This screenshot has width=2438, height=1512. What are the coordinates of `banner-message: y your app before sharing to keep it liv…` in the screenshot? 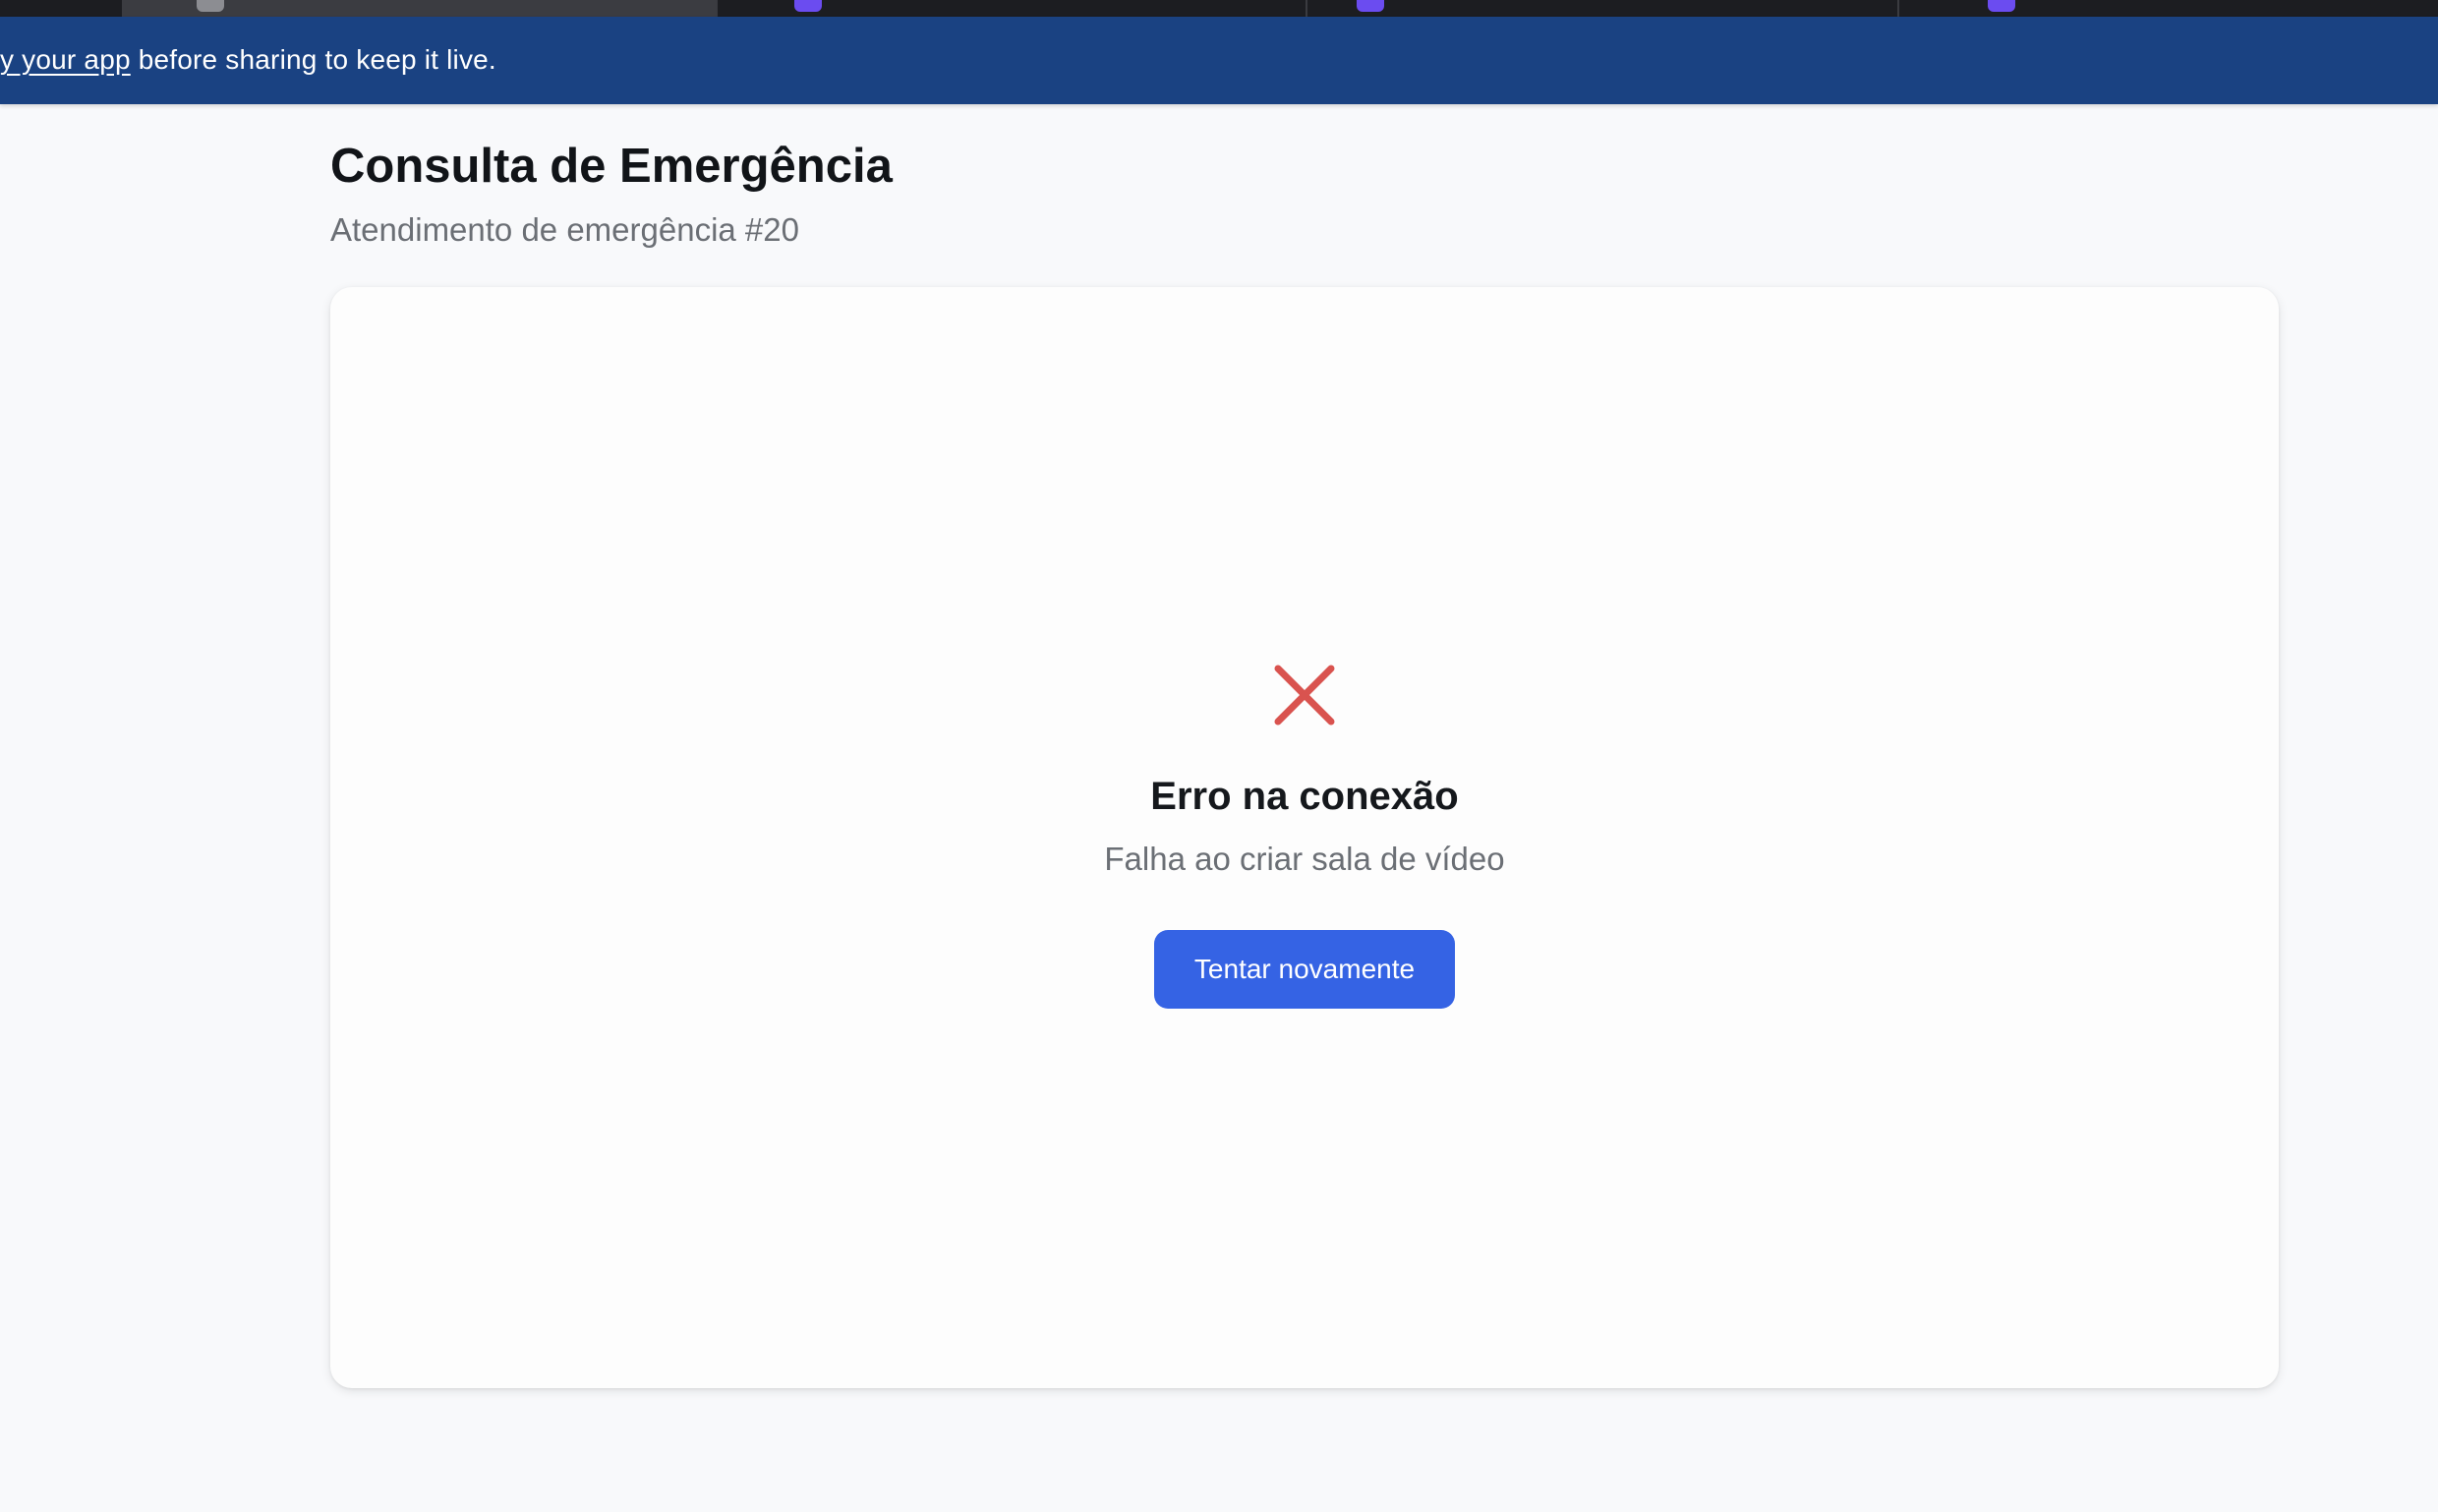 It's located at (248, 60).